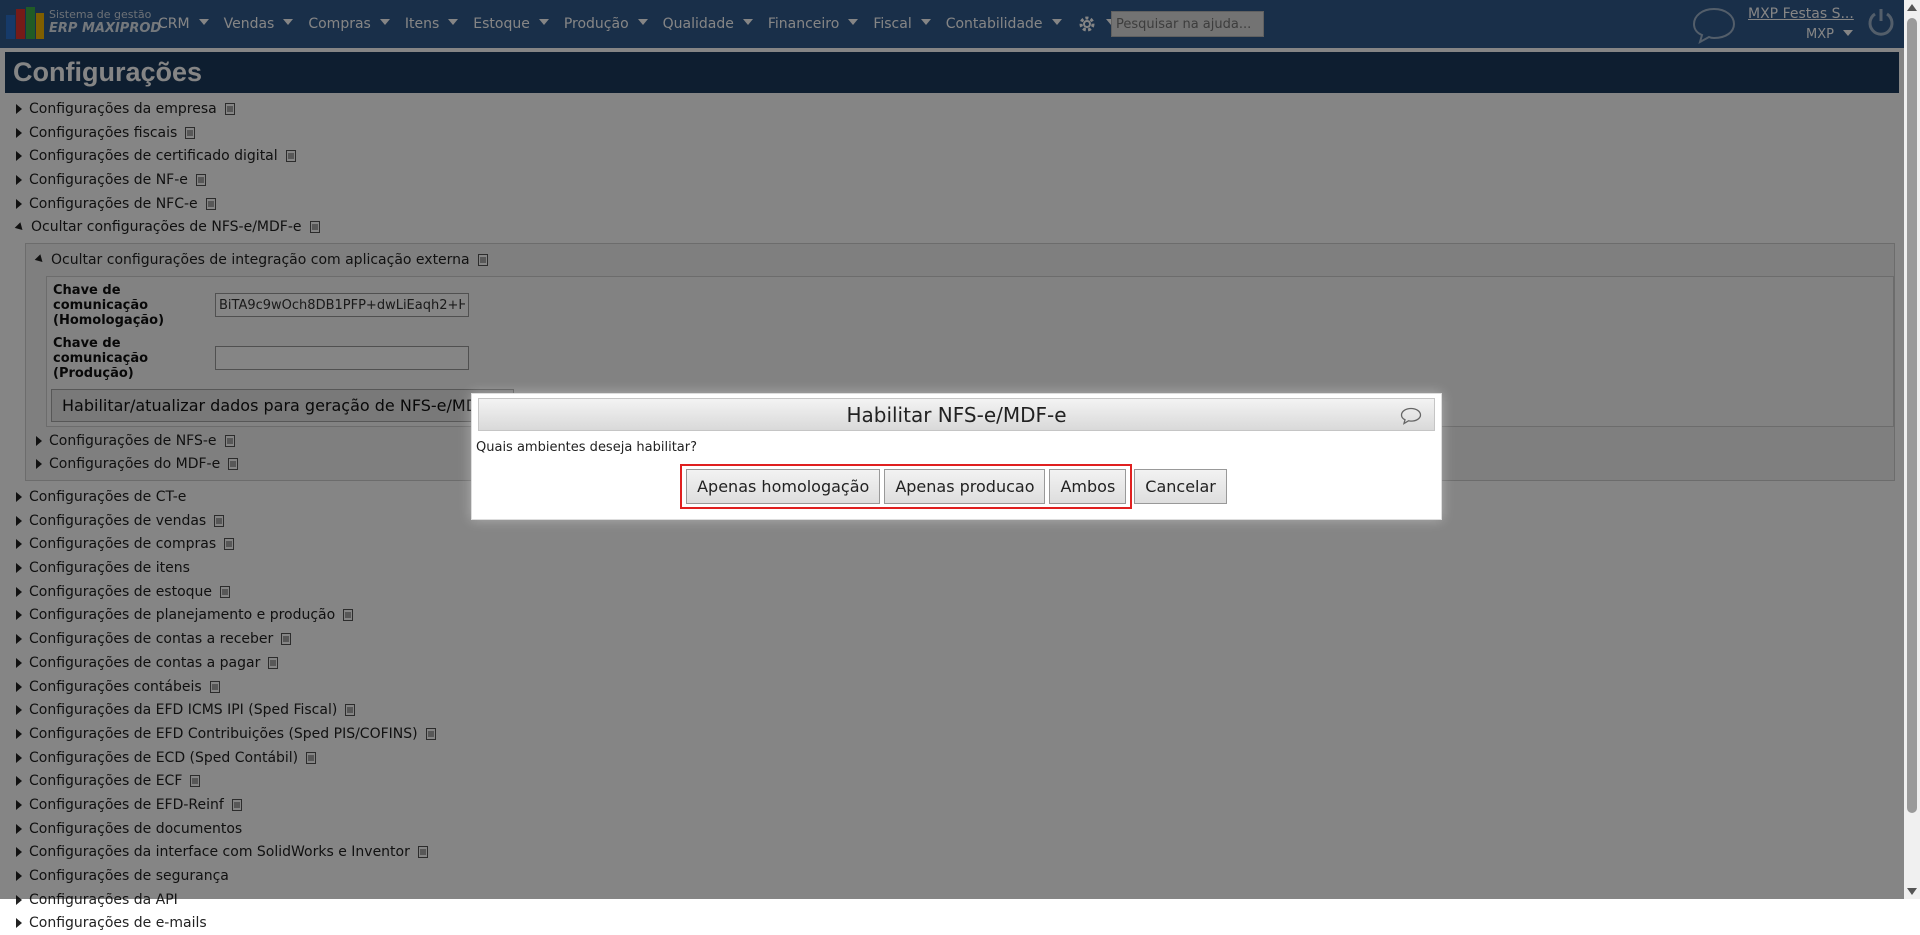 The width and height of the screenshot is (1920, 935). Describe the element at coordinates (952, 923) in the screenshot. I see `config-item: Configurações de e-mails` at that location.